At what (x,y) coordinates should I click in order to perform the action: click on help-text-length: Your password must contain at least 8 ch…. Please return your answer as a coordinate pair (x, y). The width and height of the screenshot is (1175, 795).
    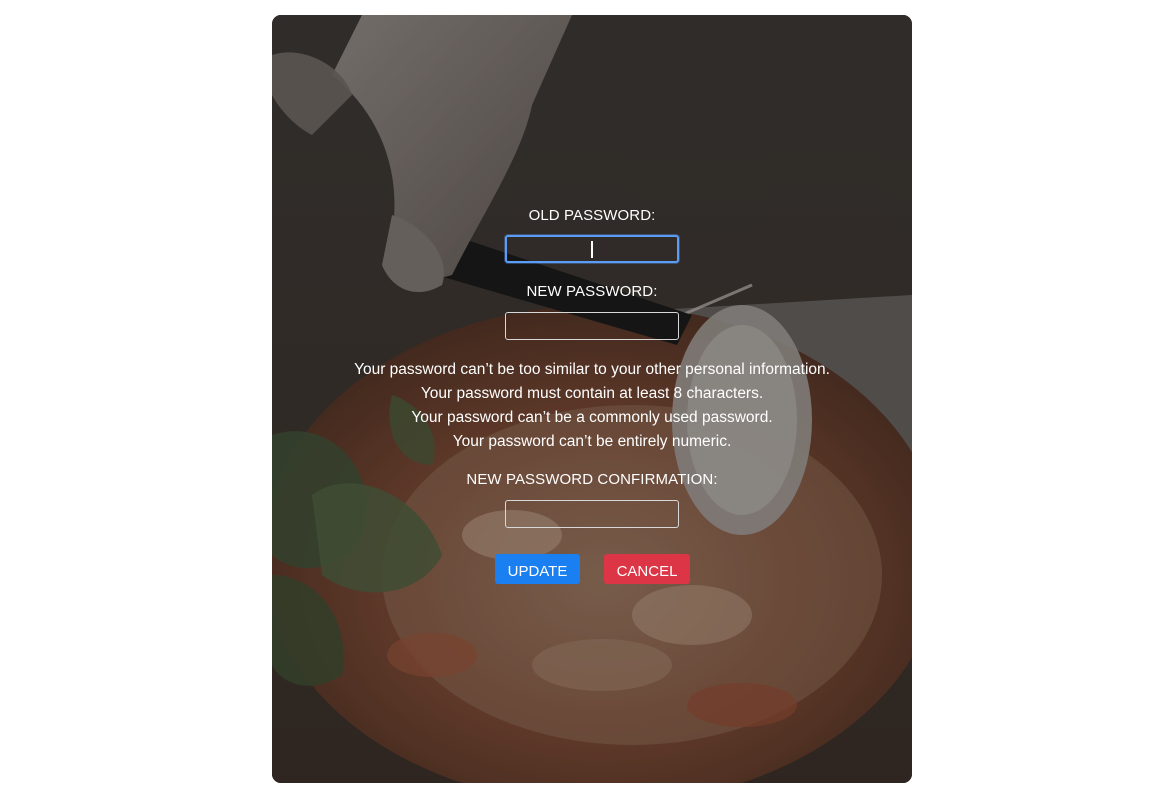
    Looking at the image, I should click on (592, 393).